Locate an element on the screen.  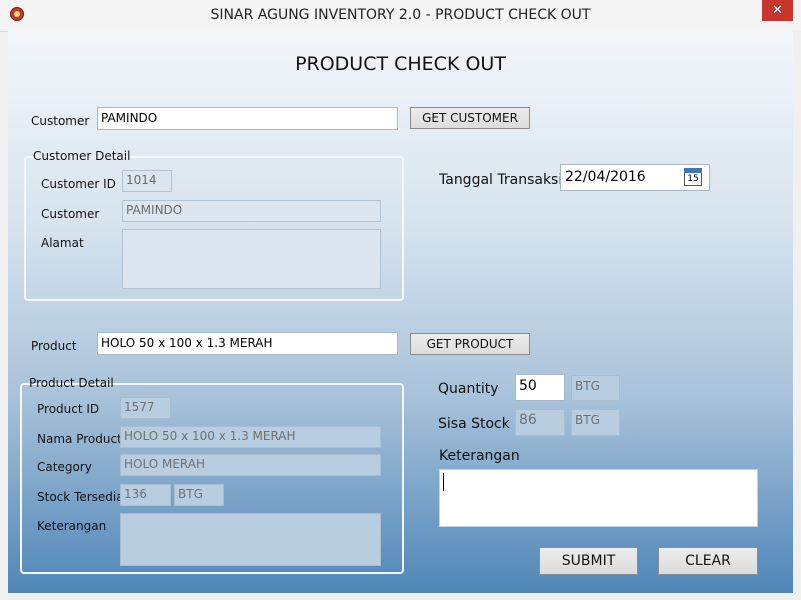
transaction-date-value: 22/04/2016 is located at coordinates (605, 177).